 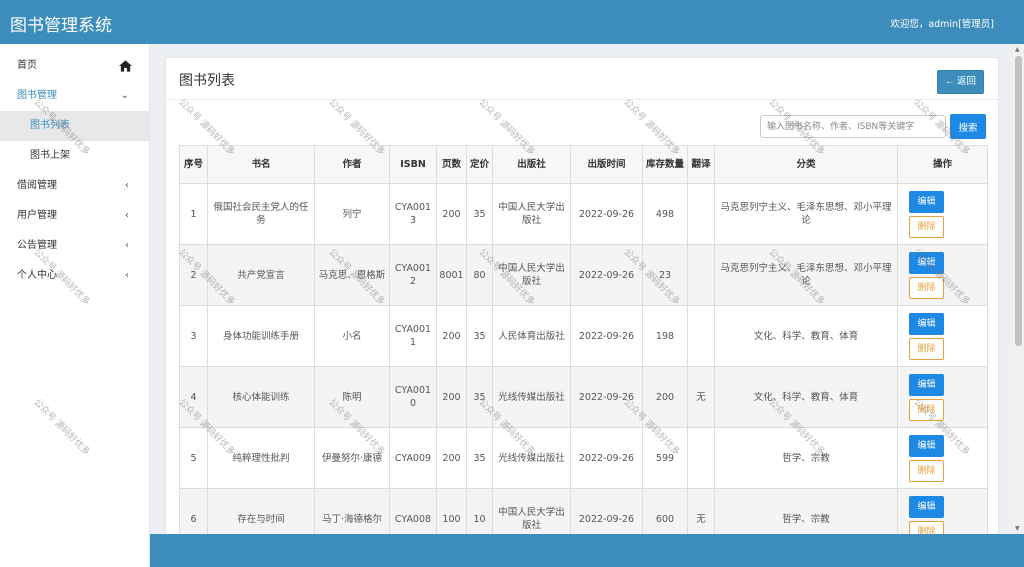 What do you see at coordinates (74, 156) in the screenshot?
I see `sidebar-item-book-shelve: 图书上架` at bounding box center [74, 156].